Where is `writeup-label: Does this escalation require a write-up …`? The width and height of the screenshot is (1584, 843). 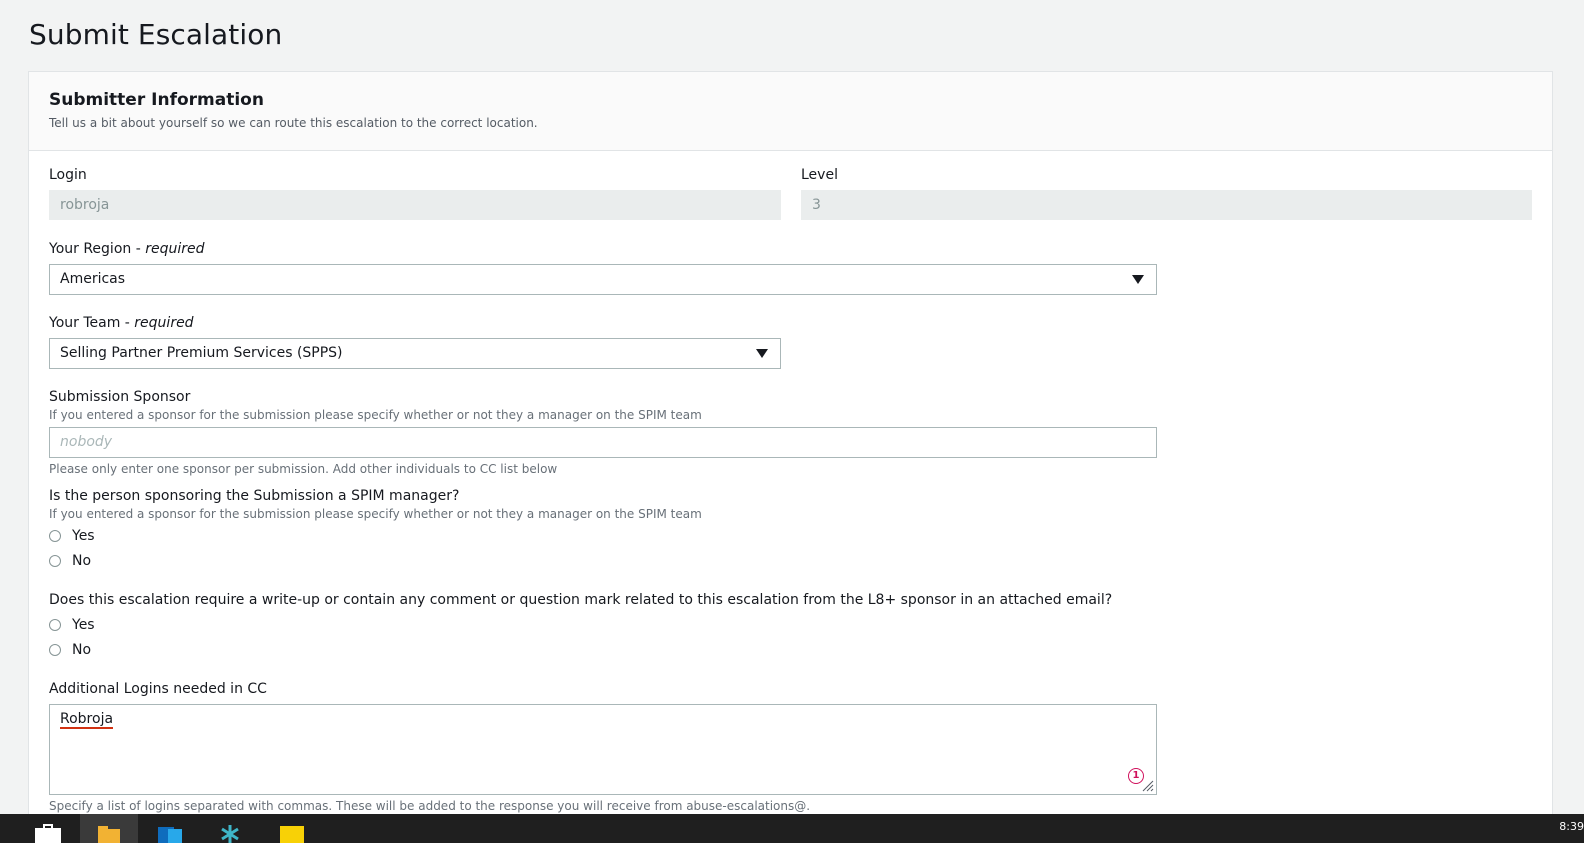 writeup-label: Does this escalation require a write-up … is located at coordinates (581, 600).